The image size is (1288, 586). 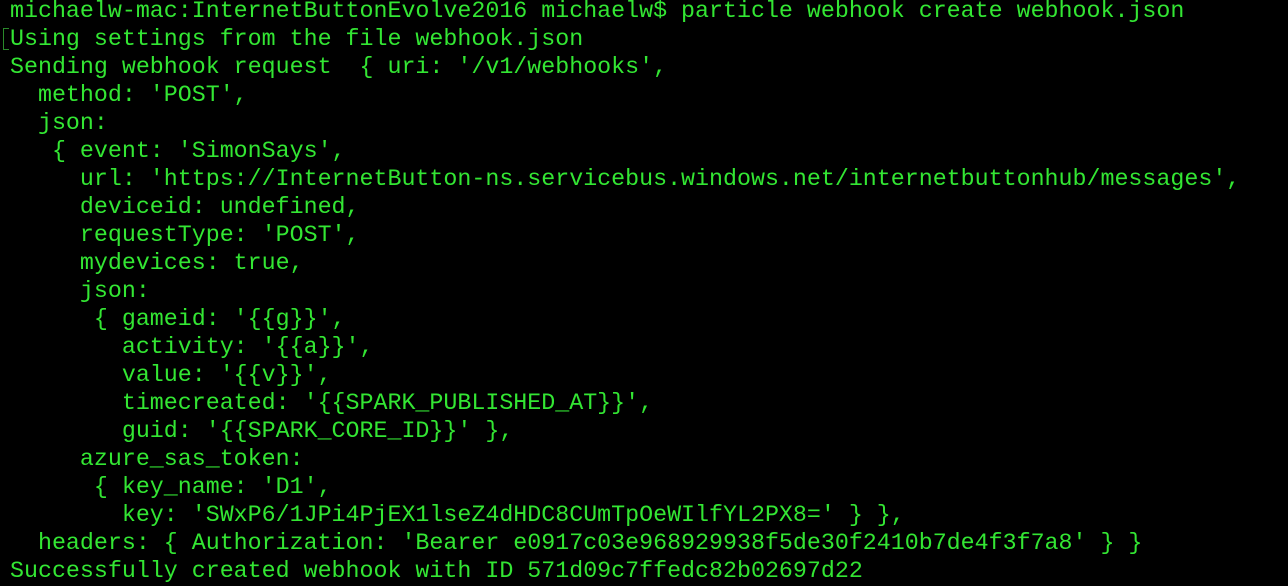 I want to click on terminal-line: { gameid: '{{g}}',, so click(x=178, y=319).